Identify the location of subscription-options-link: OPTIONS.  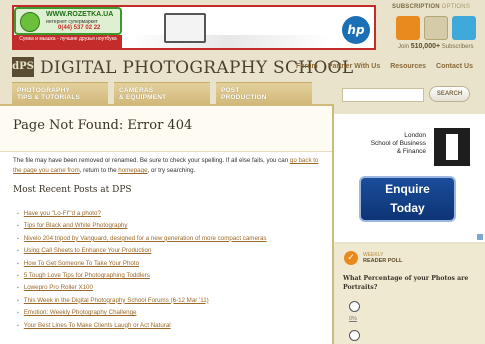
(456, 7).